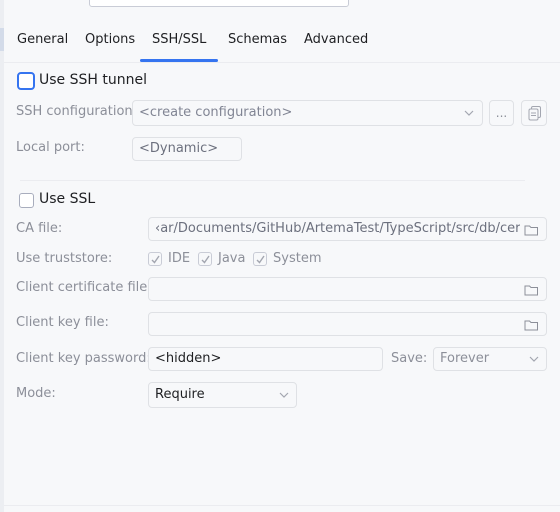 The image size is (560, 512). Describe the element at coordinates (297, 258) in the screenshot. I see `truststore-system-label: System` at that location.